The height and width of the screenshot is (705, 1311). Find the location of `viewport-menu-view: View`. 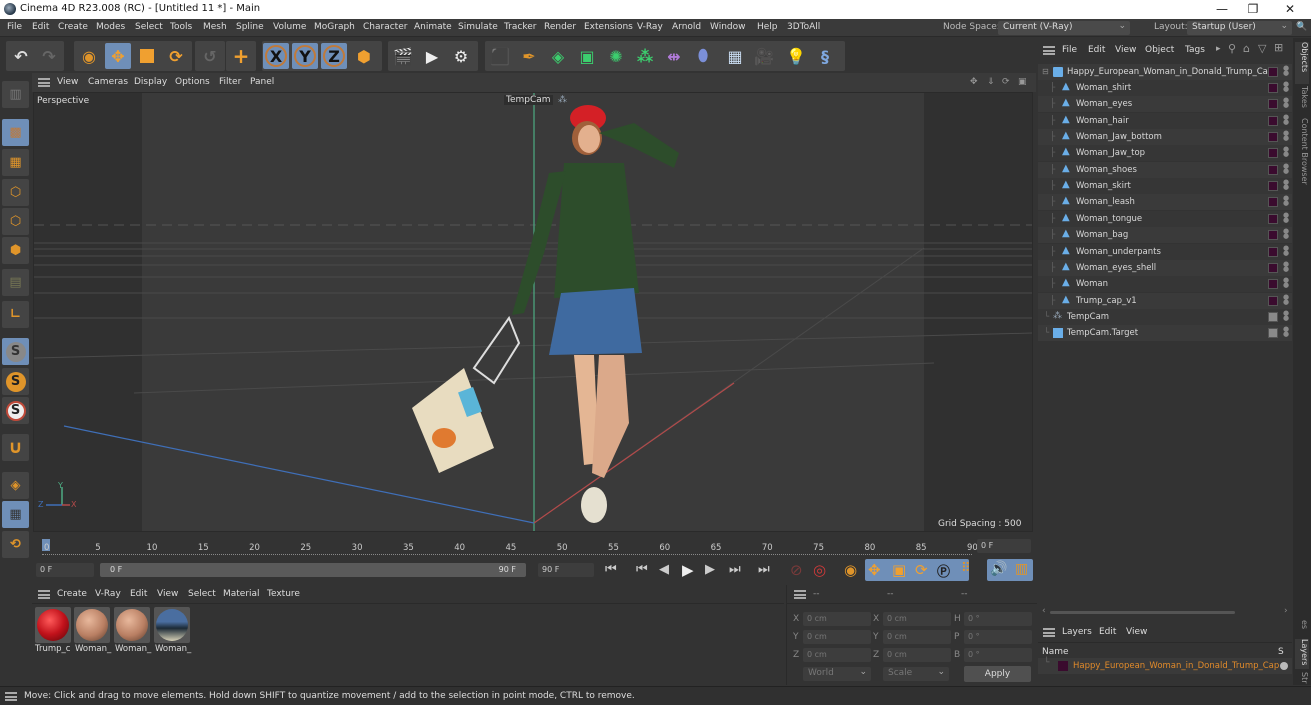

viewport-menu-view: View is located at coordinates (67, 82).